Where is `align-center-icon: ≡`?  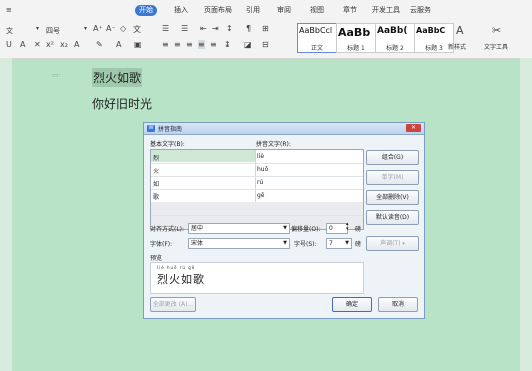
align-center-icon: ≡ is located at coordinates (177, 44).